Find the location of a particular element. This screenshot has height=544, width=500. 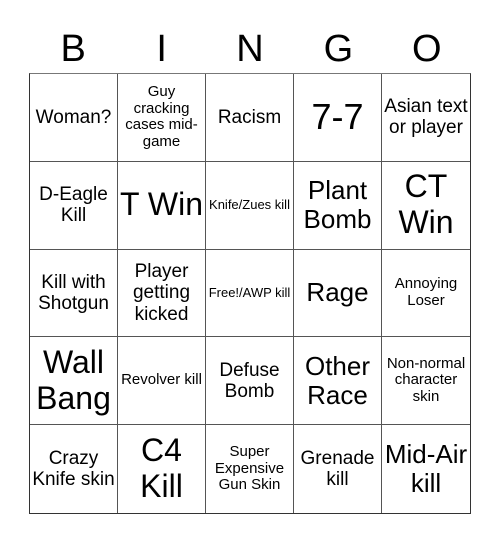

bingo-cell: Racism is located at coordinates (250, 118).